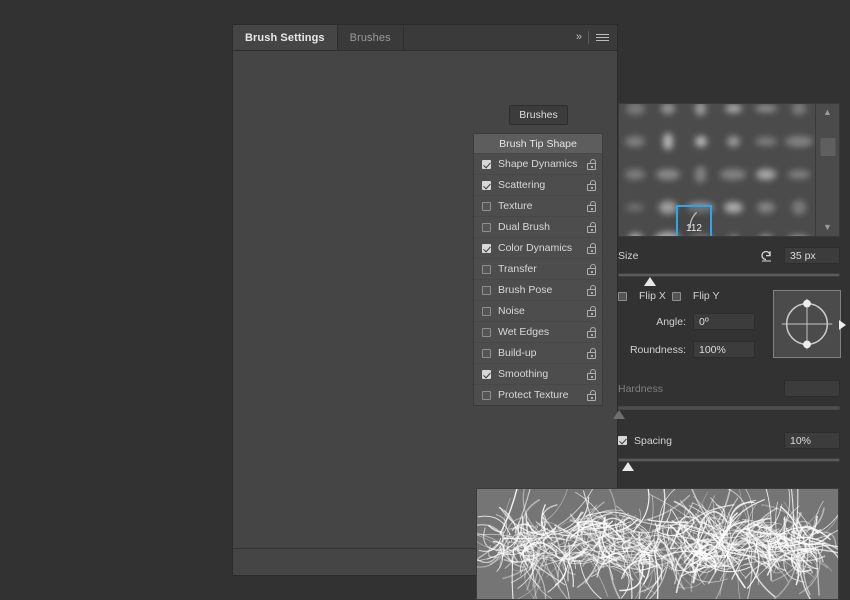 This screenshot has width=850, height=600. Describe the element at coordinates (627, 466) in the screenshot. I see `spacing-slider-handle` at that location.